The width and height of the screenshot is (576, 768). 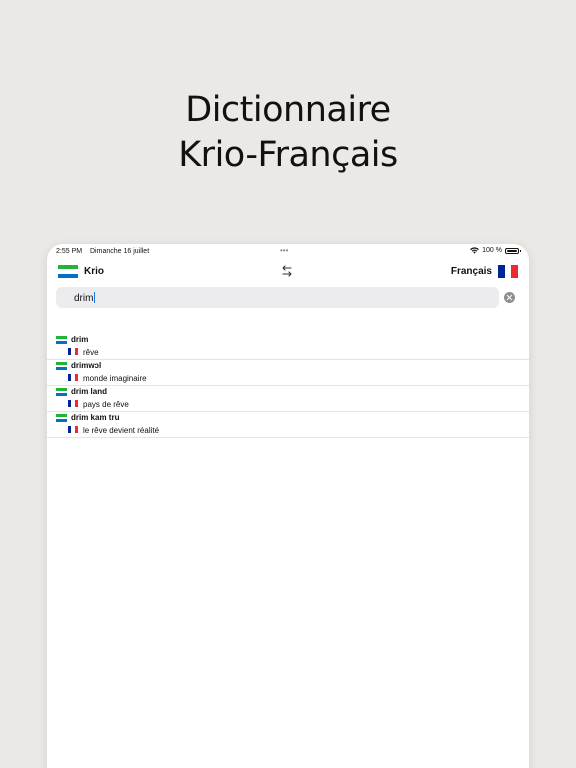 I want to click on language-bar: Krio Français, so click(x=288, y=273).